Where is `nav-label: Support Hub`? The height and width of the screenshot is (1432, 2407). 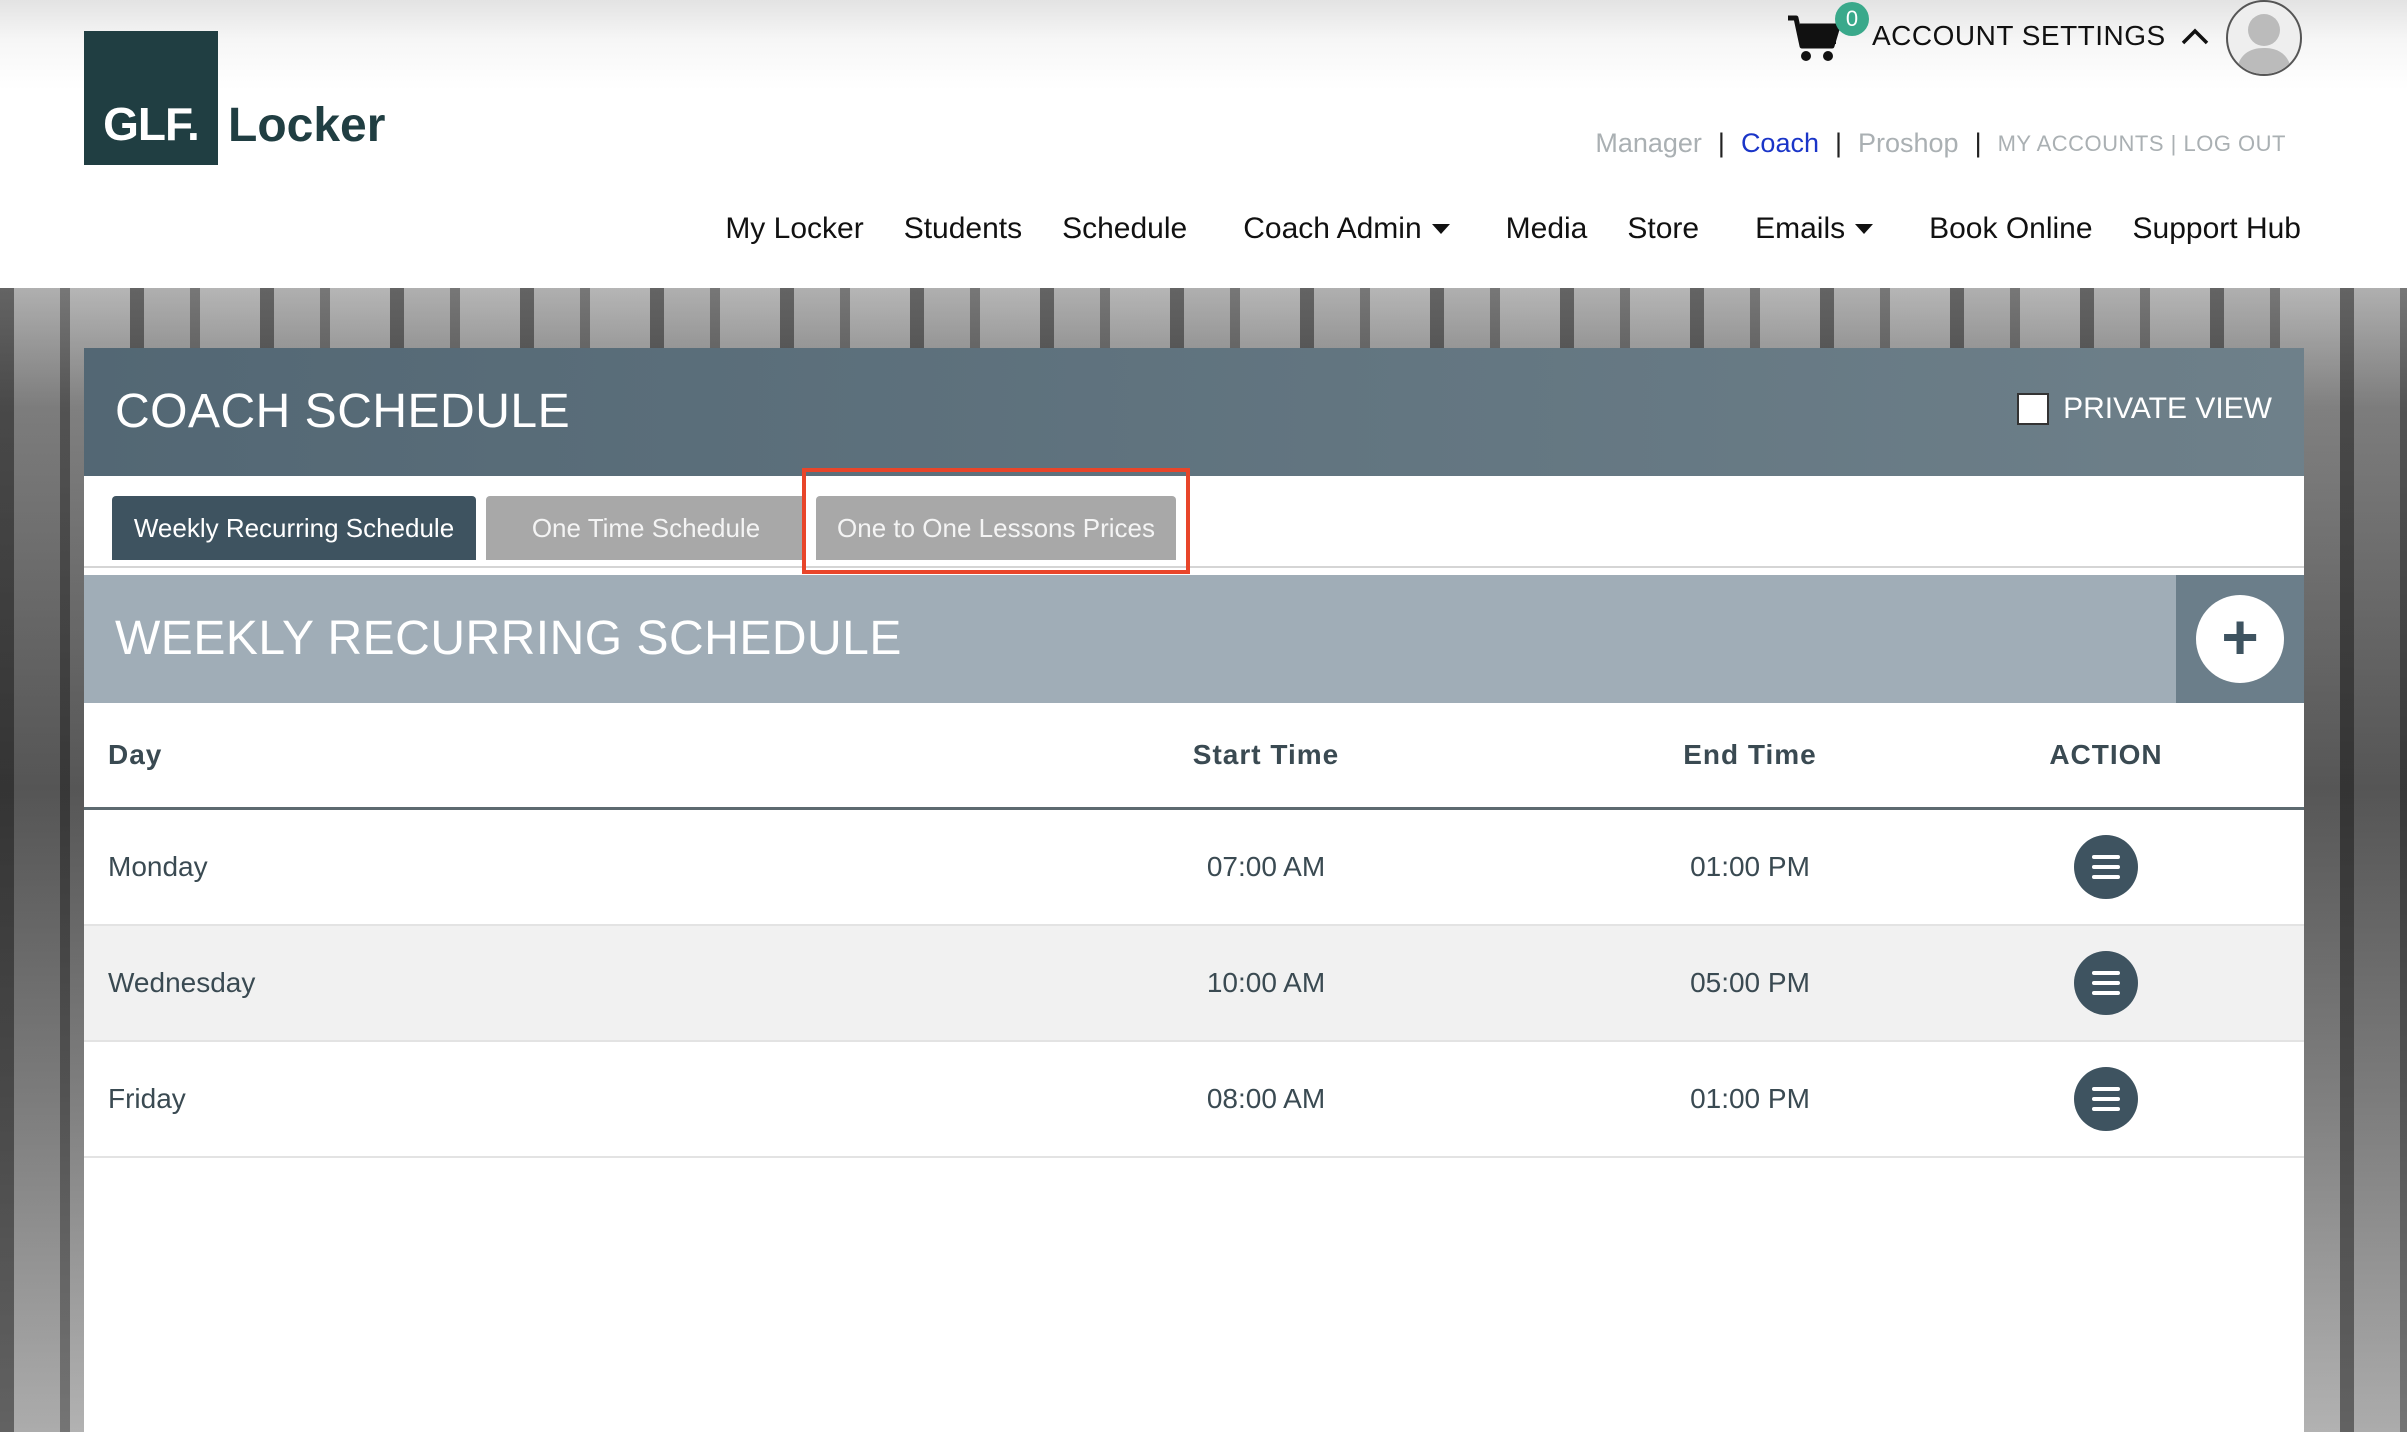
nav-label: Support Hub is located at coordinates (2216, 228).